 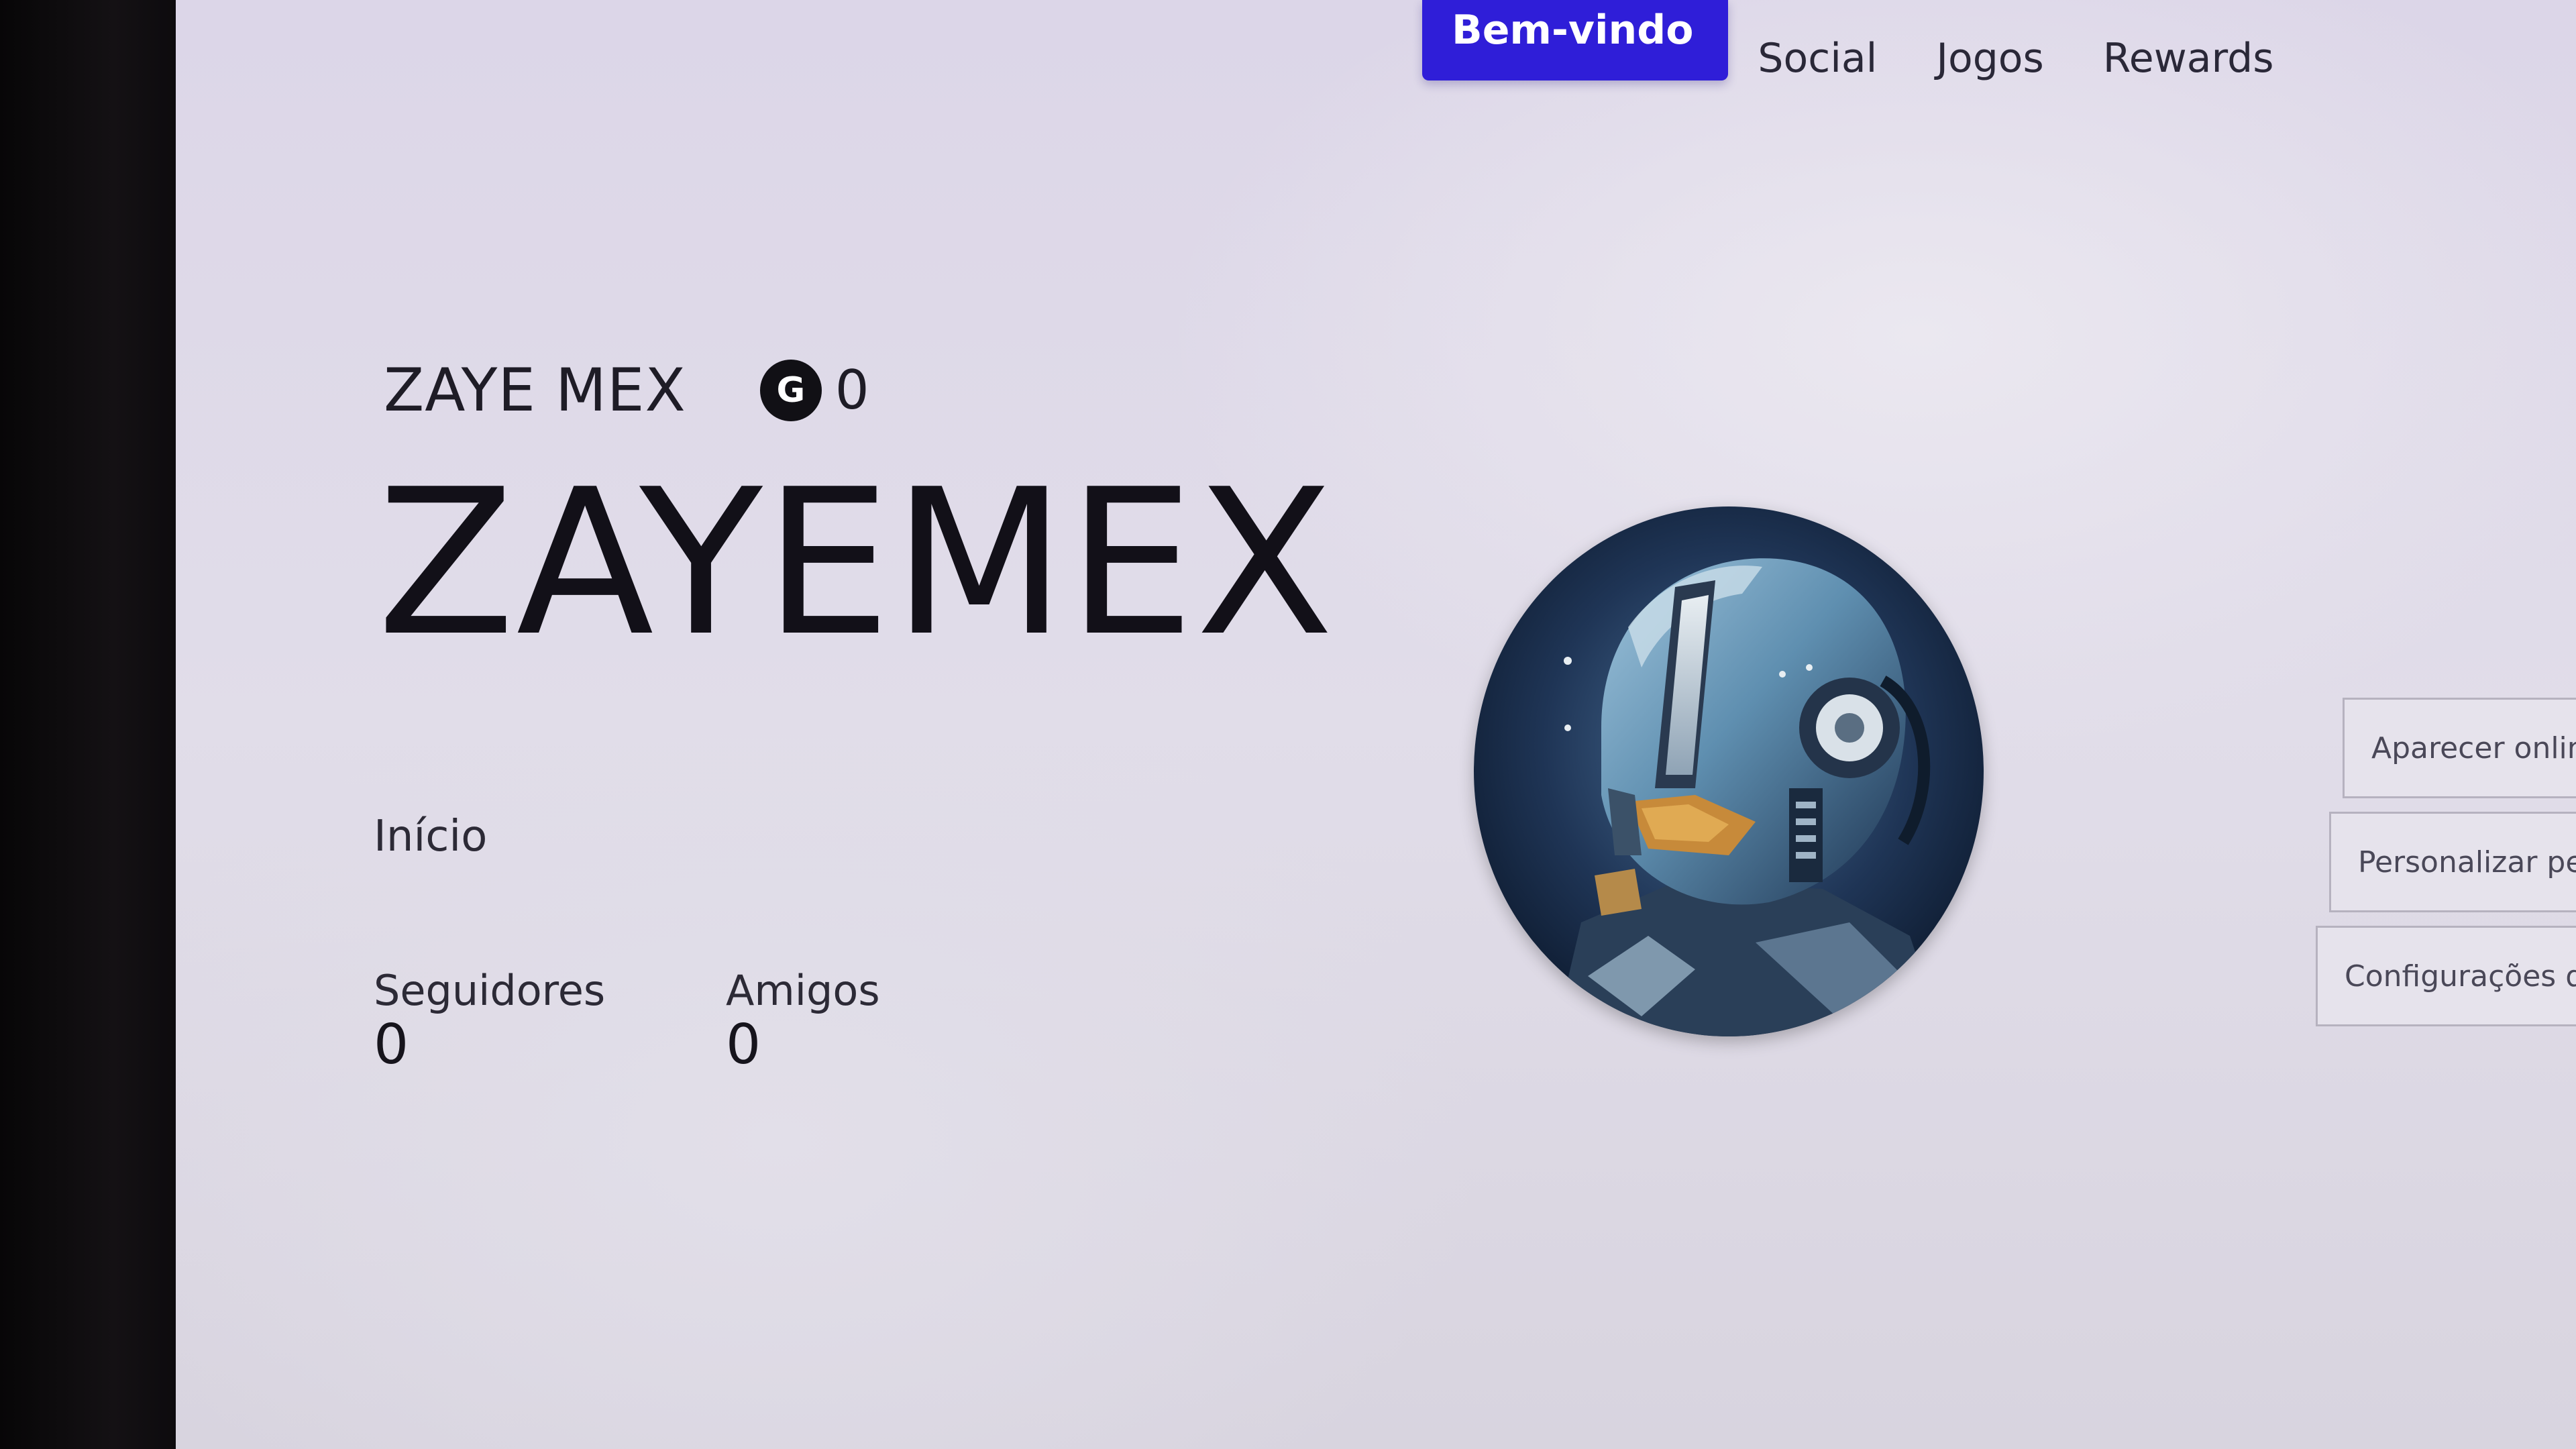 I want to click on gamertag-small: ZAYE MEX, so click(x=535, y=390).